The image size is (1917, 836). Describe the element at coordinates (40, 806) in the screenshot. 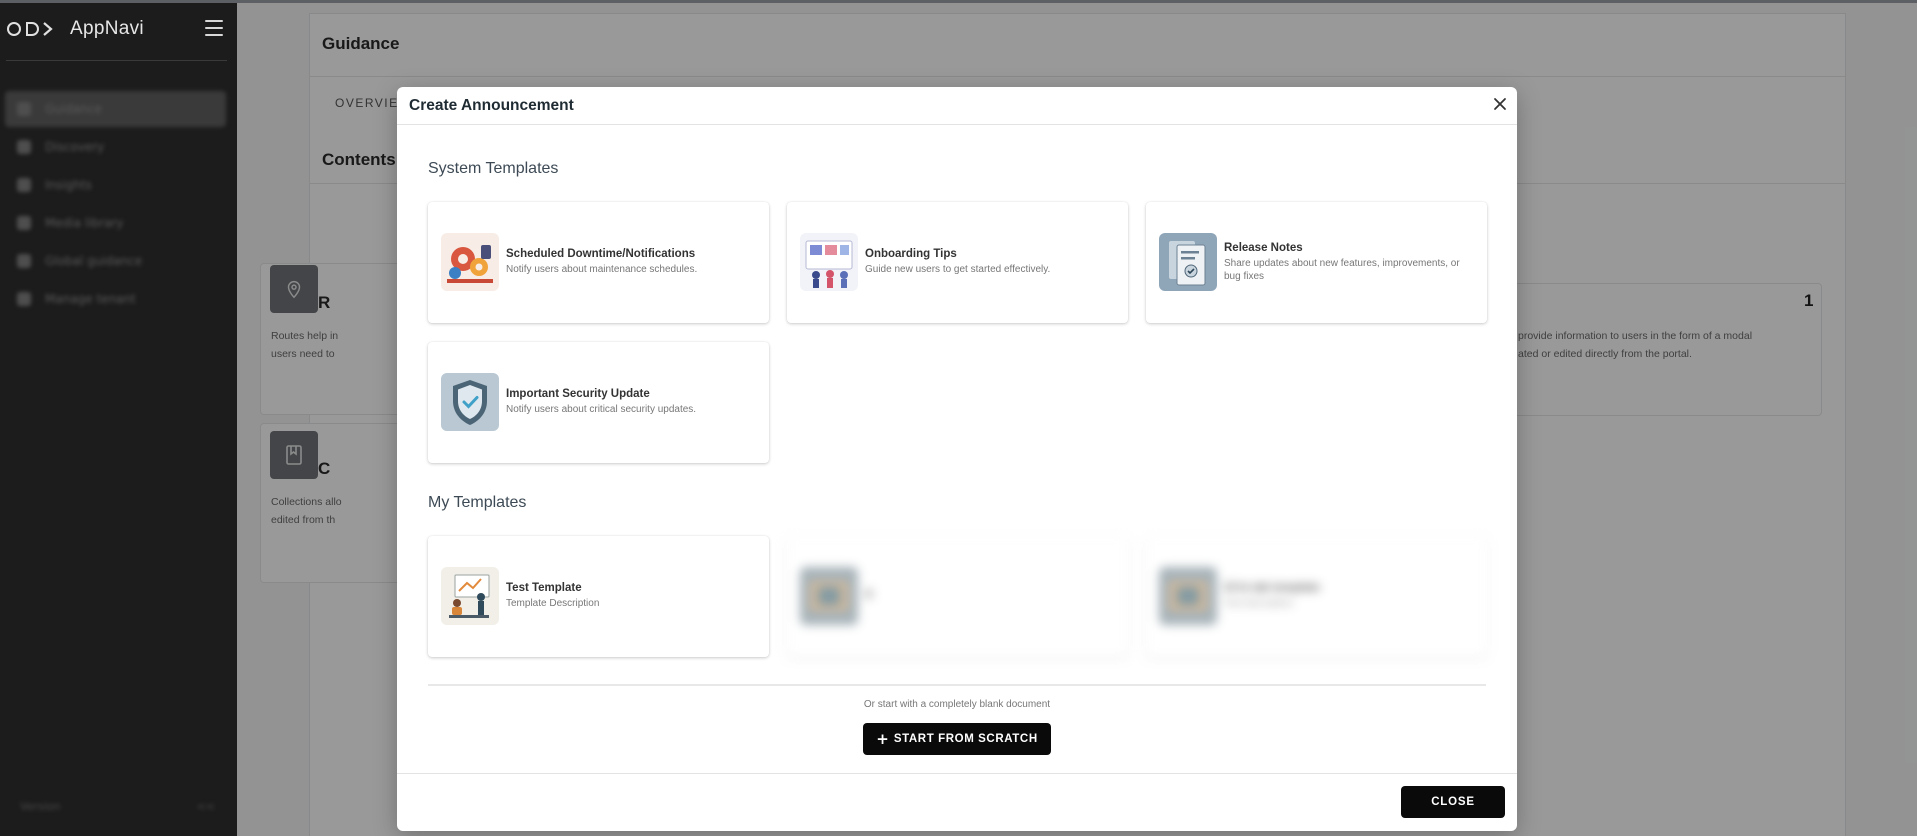

I see `version-label: Version` at that location.